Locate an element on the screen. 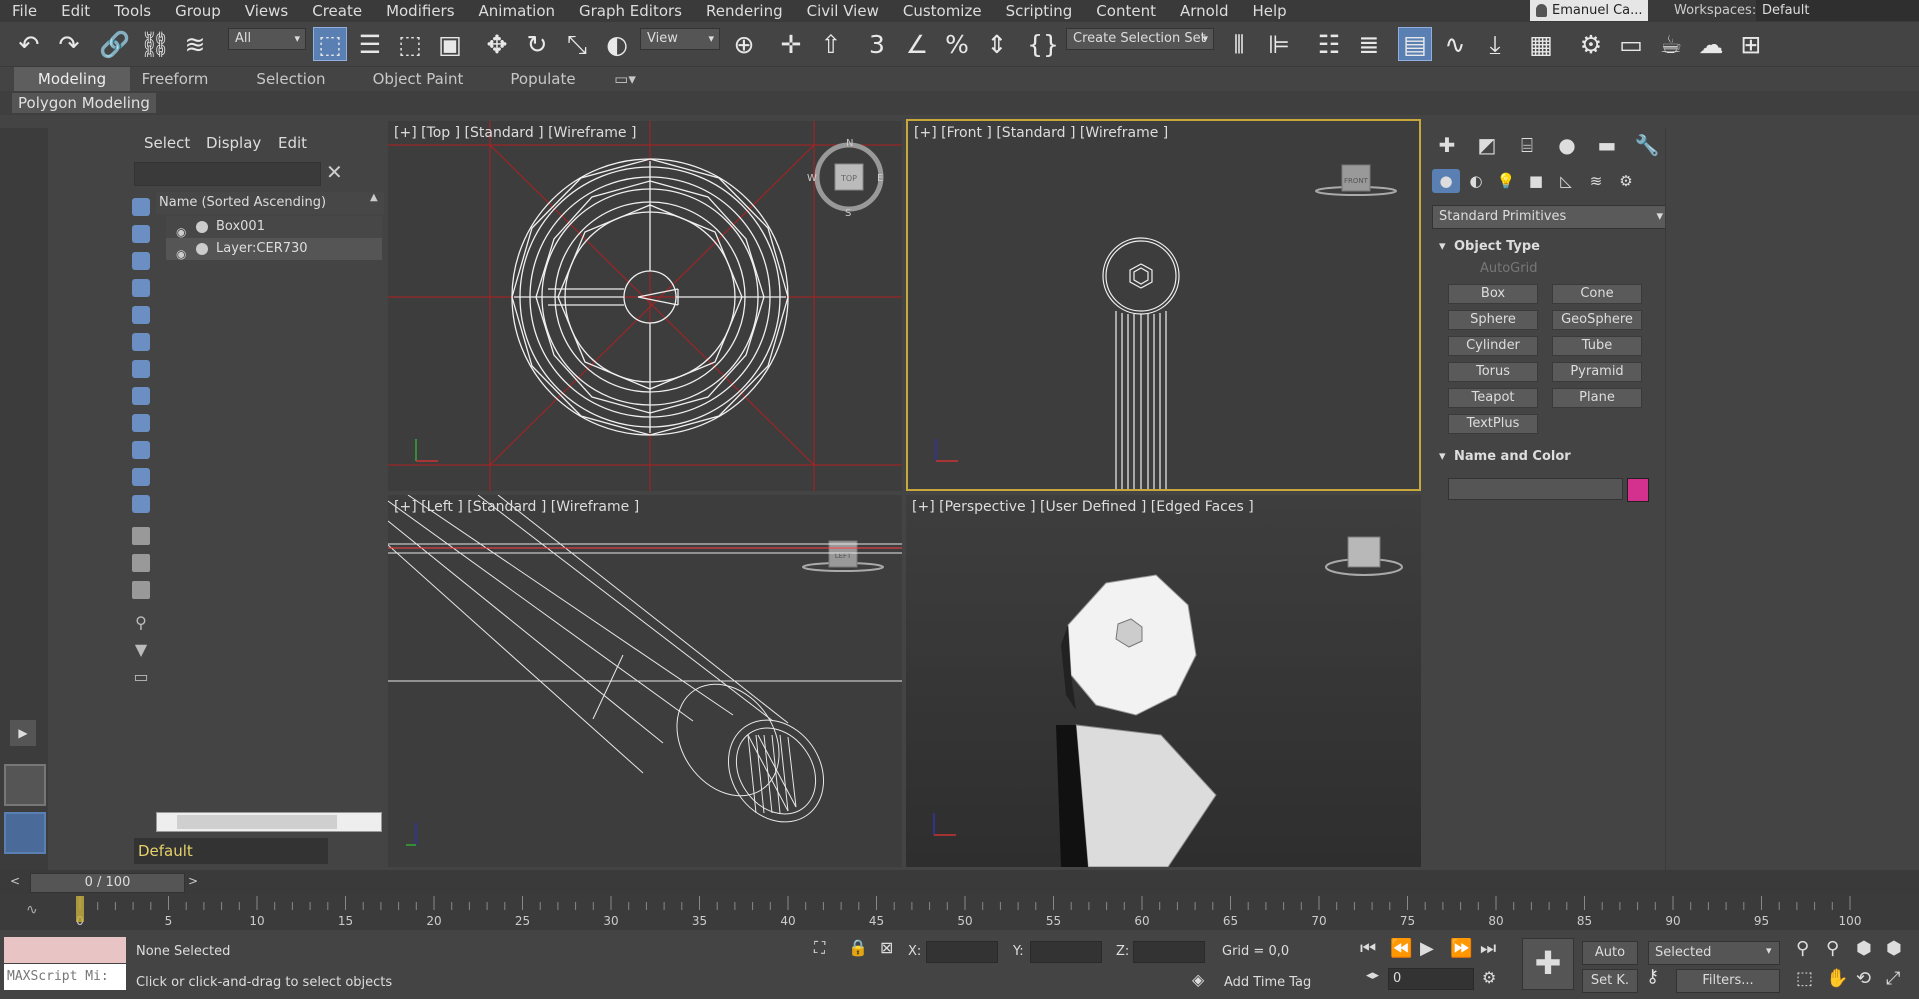  current-frame-field: 0 is located at coordinates (1431, 979).